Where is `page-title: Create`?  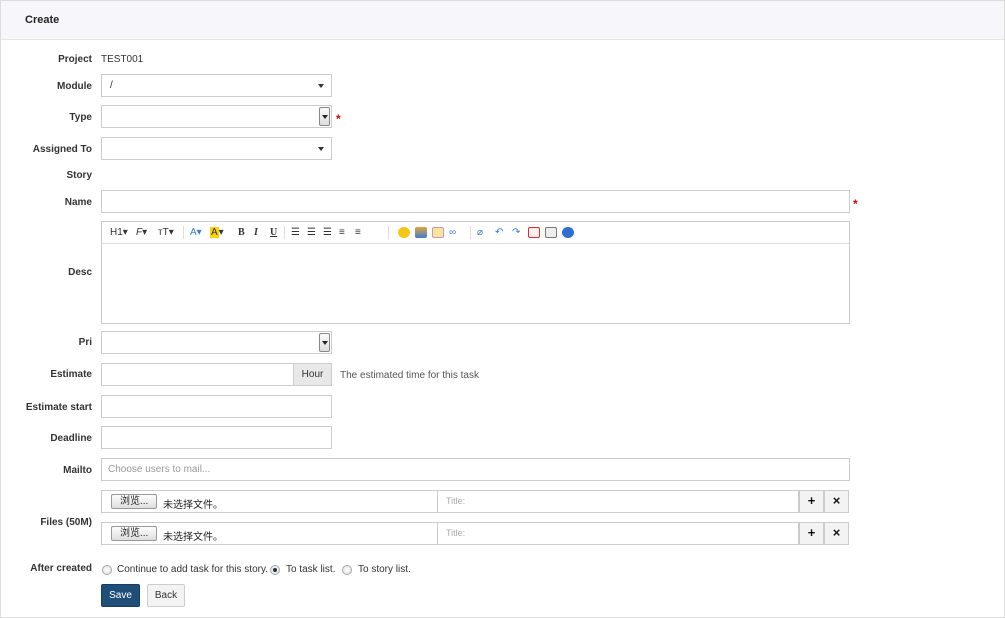
page-title: Create is located at coordinates (42, 20).